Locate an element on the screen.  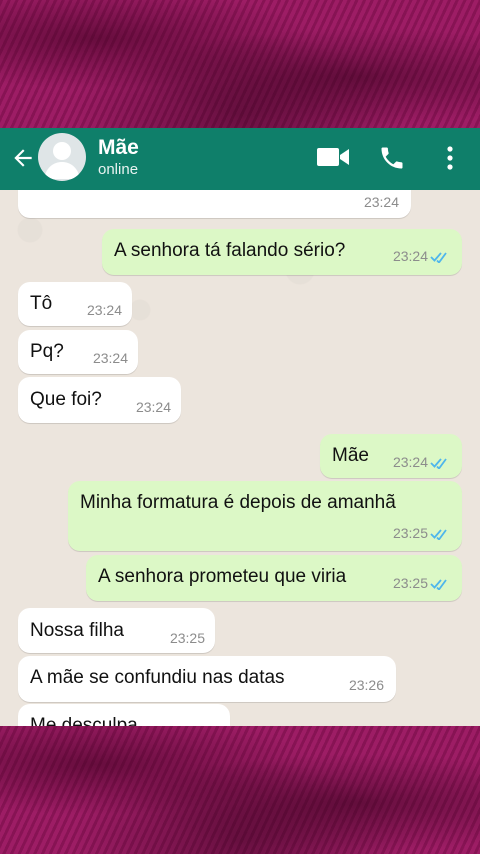
back-arrow-icon is located at coordinates (23, 158).